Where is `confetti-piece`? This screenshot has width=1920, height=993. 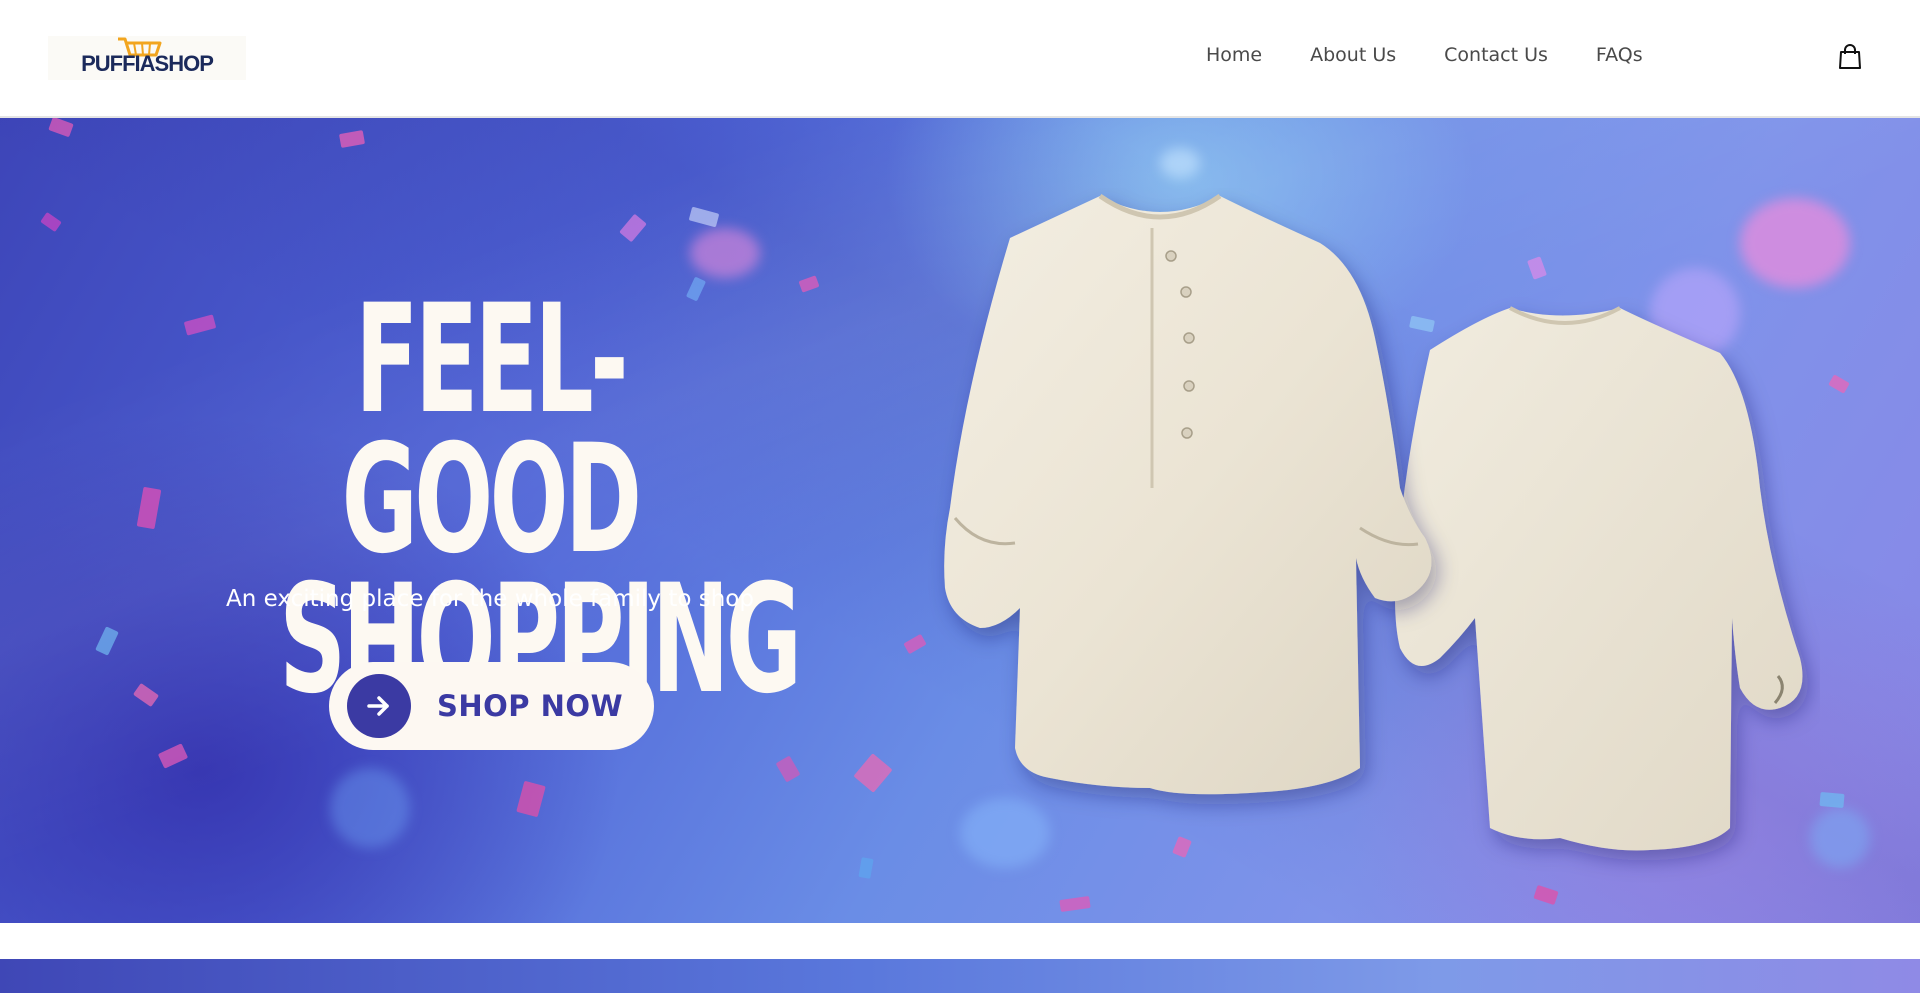
confetti-piece is located at coordinates (1832, 800).